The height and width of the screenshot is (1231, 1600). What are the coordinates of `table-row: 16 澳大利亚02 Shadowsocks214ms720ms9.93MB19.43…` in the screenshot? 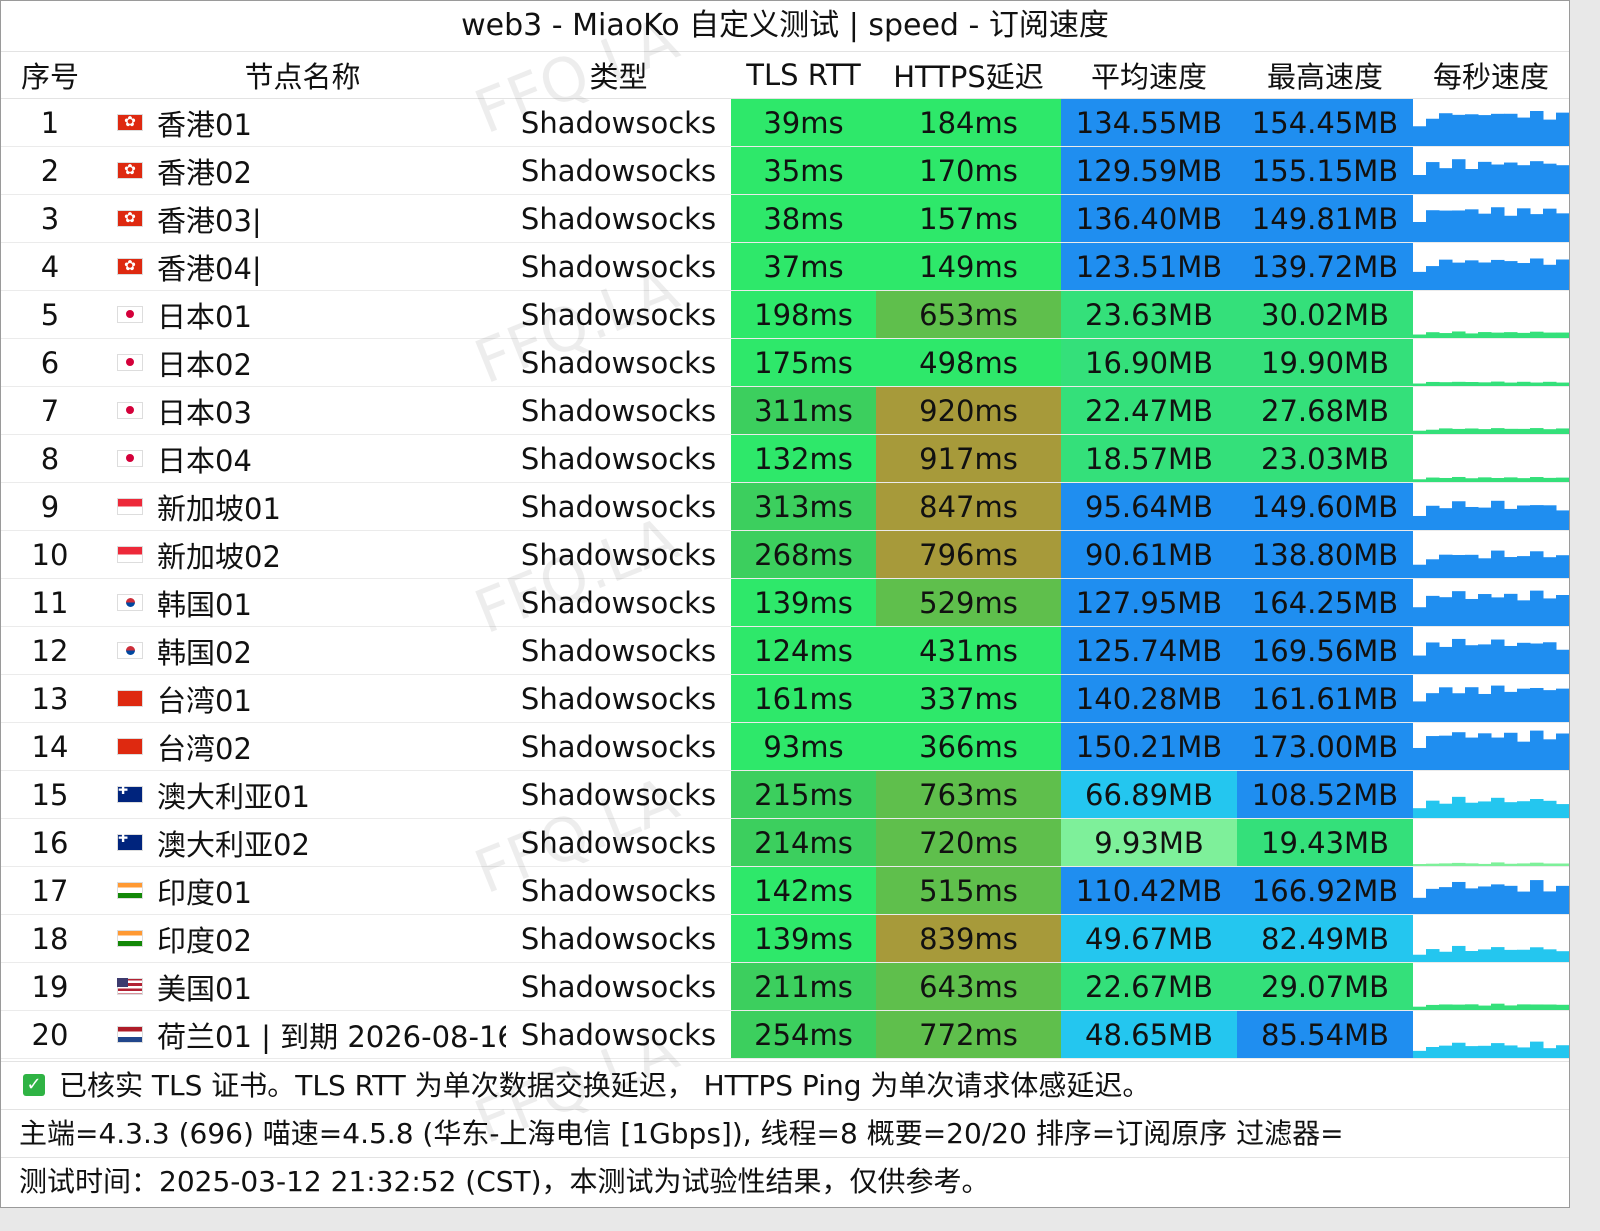 It's located at (785, 842).